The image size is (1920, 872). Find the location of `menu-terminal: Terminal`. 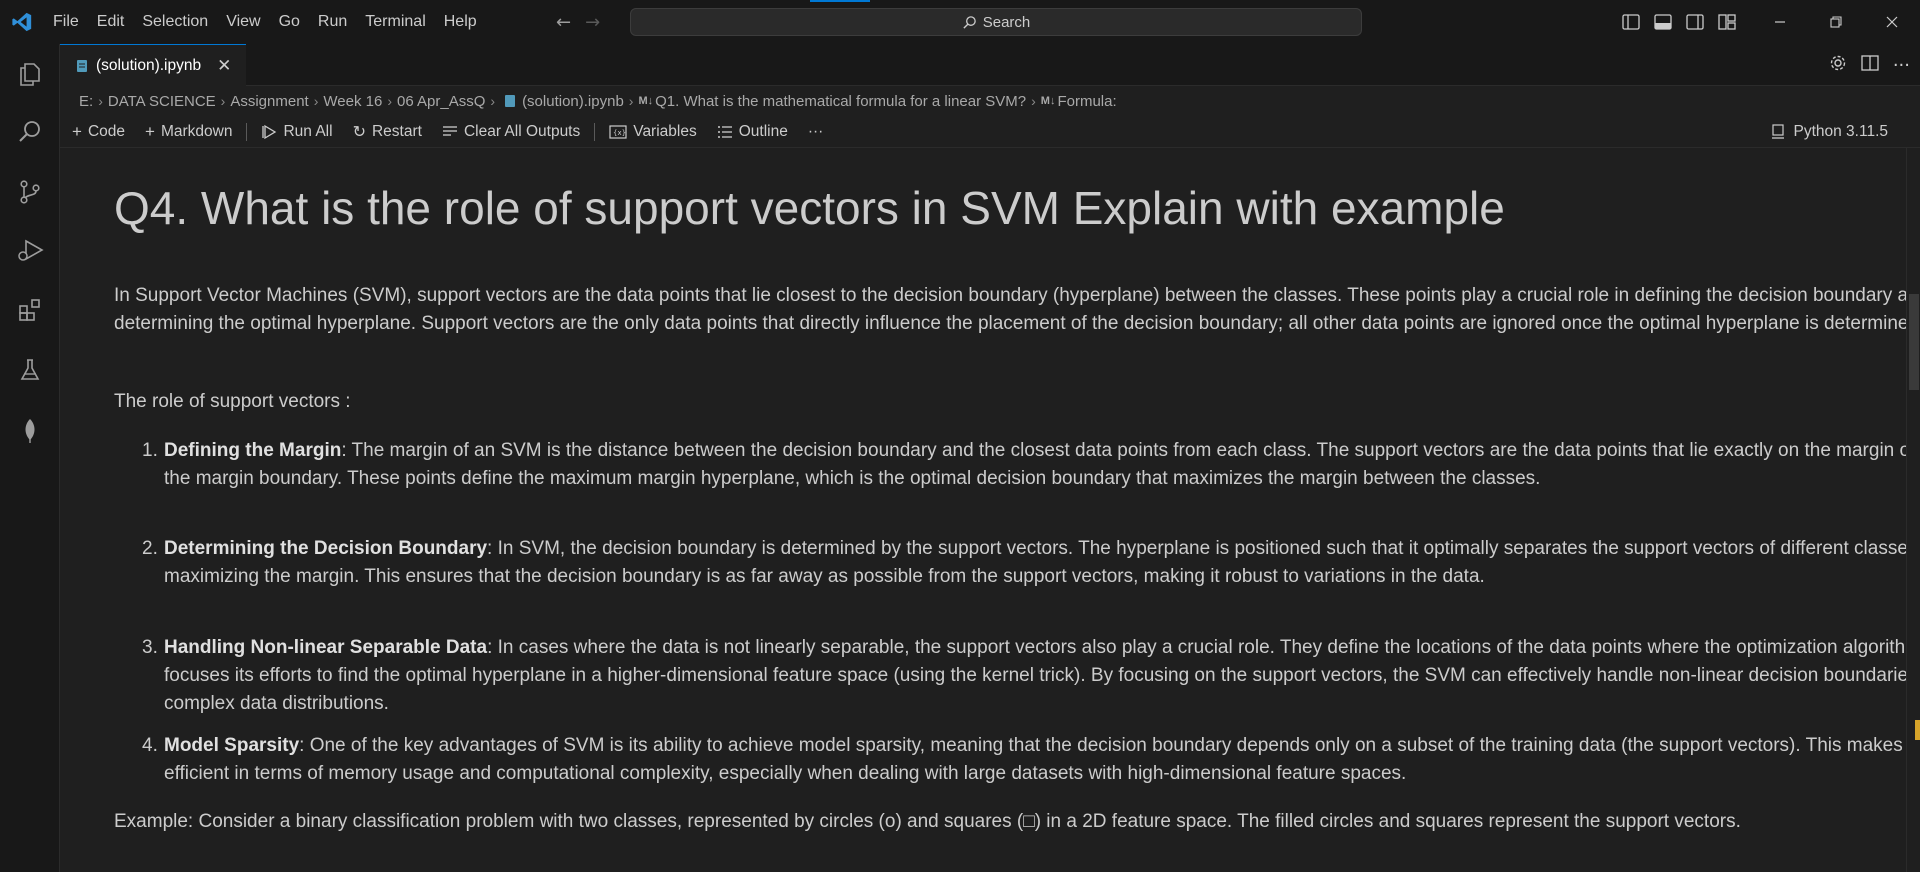

menu-terminal: Terminal is located at coordinates (395, 22).